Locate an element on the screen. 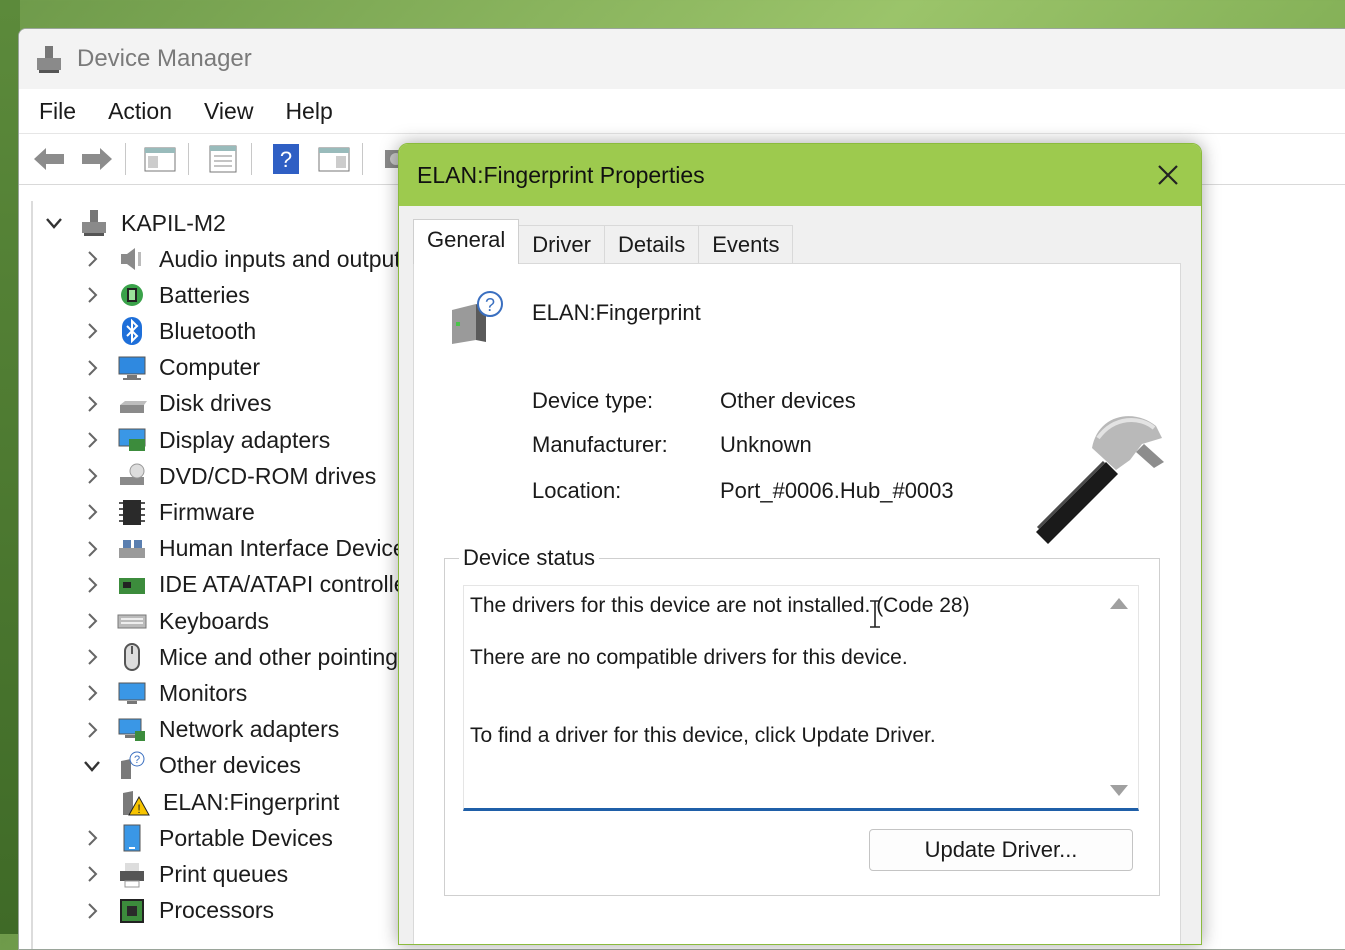 This screenshot has height=950, width=1345. show-hide-console-tree-button is located at coordinates (160, 159).